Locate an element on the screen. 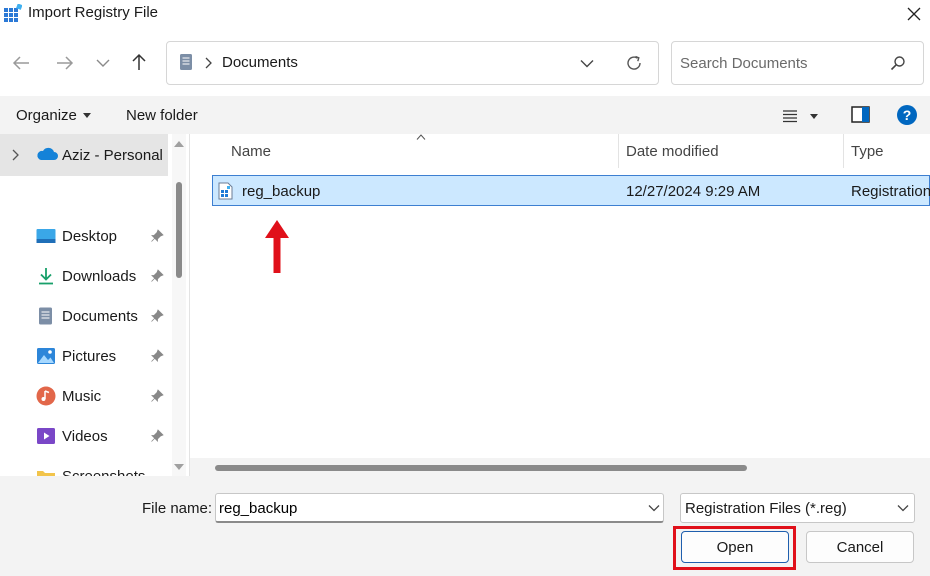 The height and width of the screenshot is (576, 930). sidebar-item-desktop: Desktop is located at coordinates (102, 236).